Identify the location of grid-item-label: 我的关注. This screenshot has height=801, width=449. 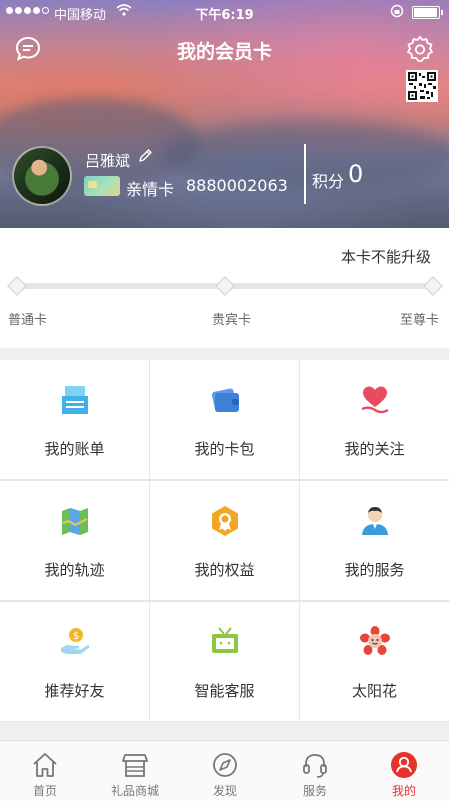
(374, 449).